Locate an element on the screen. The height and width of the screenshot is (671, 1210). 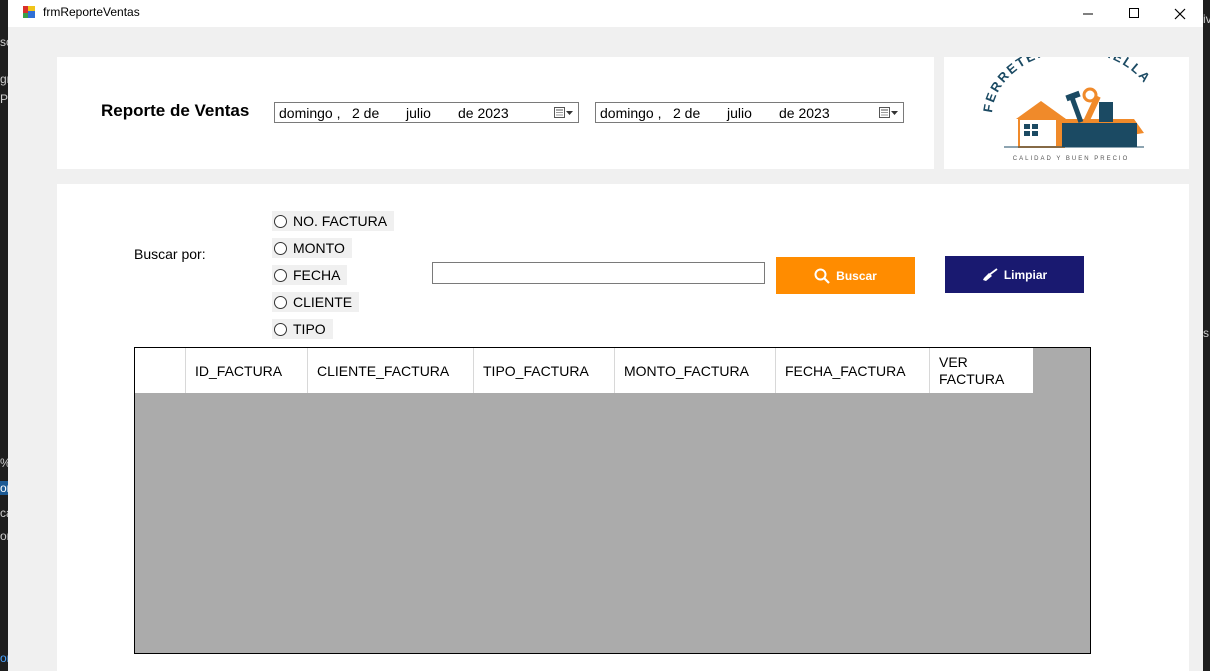
minimize-button is located at coordinates (1088, 13).